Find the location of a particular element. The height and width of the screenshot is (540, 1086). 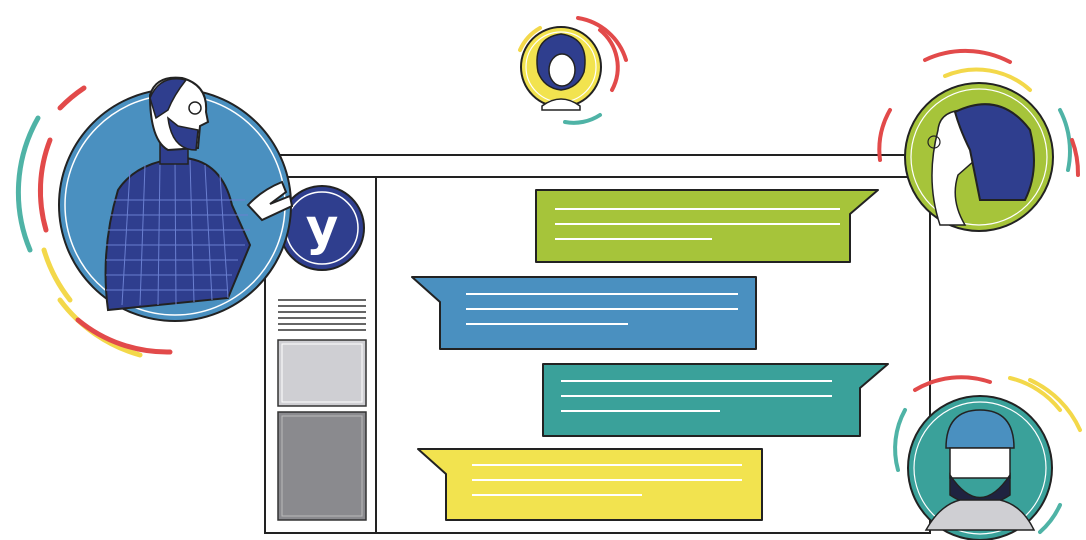

logo-letter: y is located at coordinates (322, 227).